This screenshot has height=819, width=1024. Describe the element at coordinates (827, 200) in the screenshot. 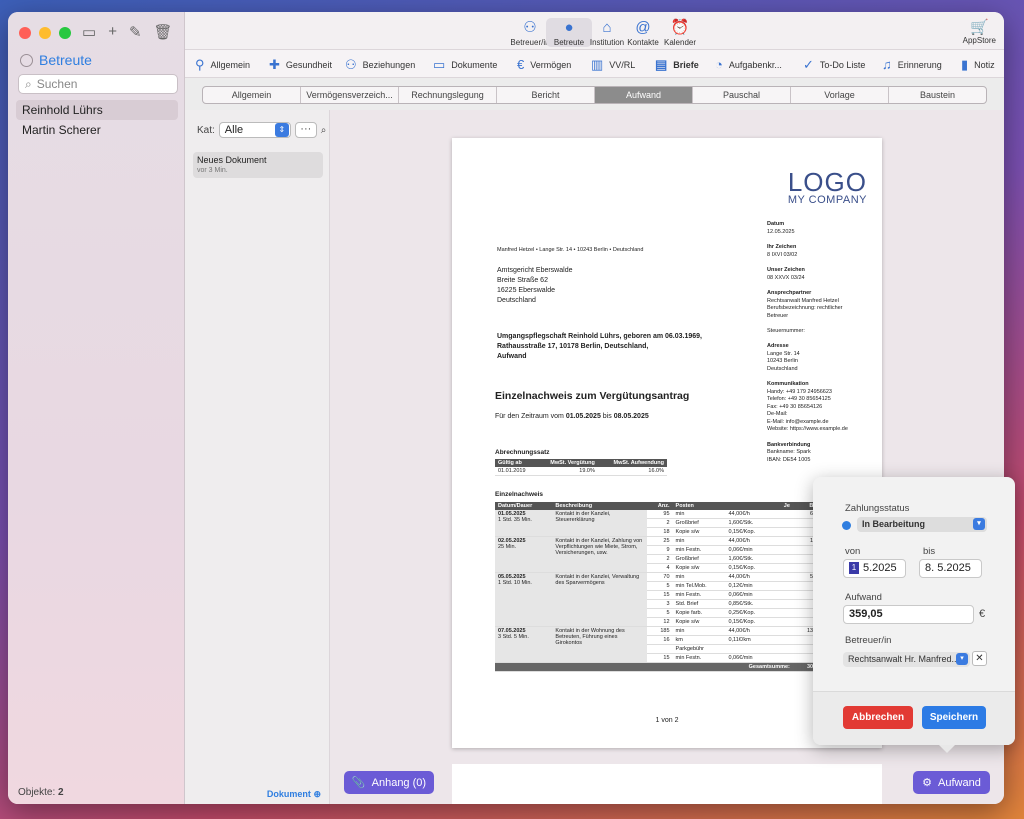

I see `logo-subtext: MY COMPANY` at that location.